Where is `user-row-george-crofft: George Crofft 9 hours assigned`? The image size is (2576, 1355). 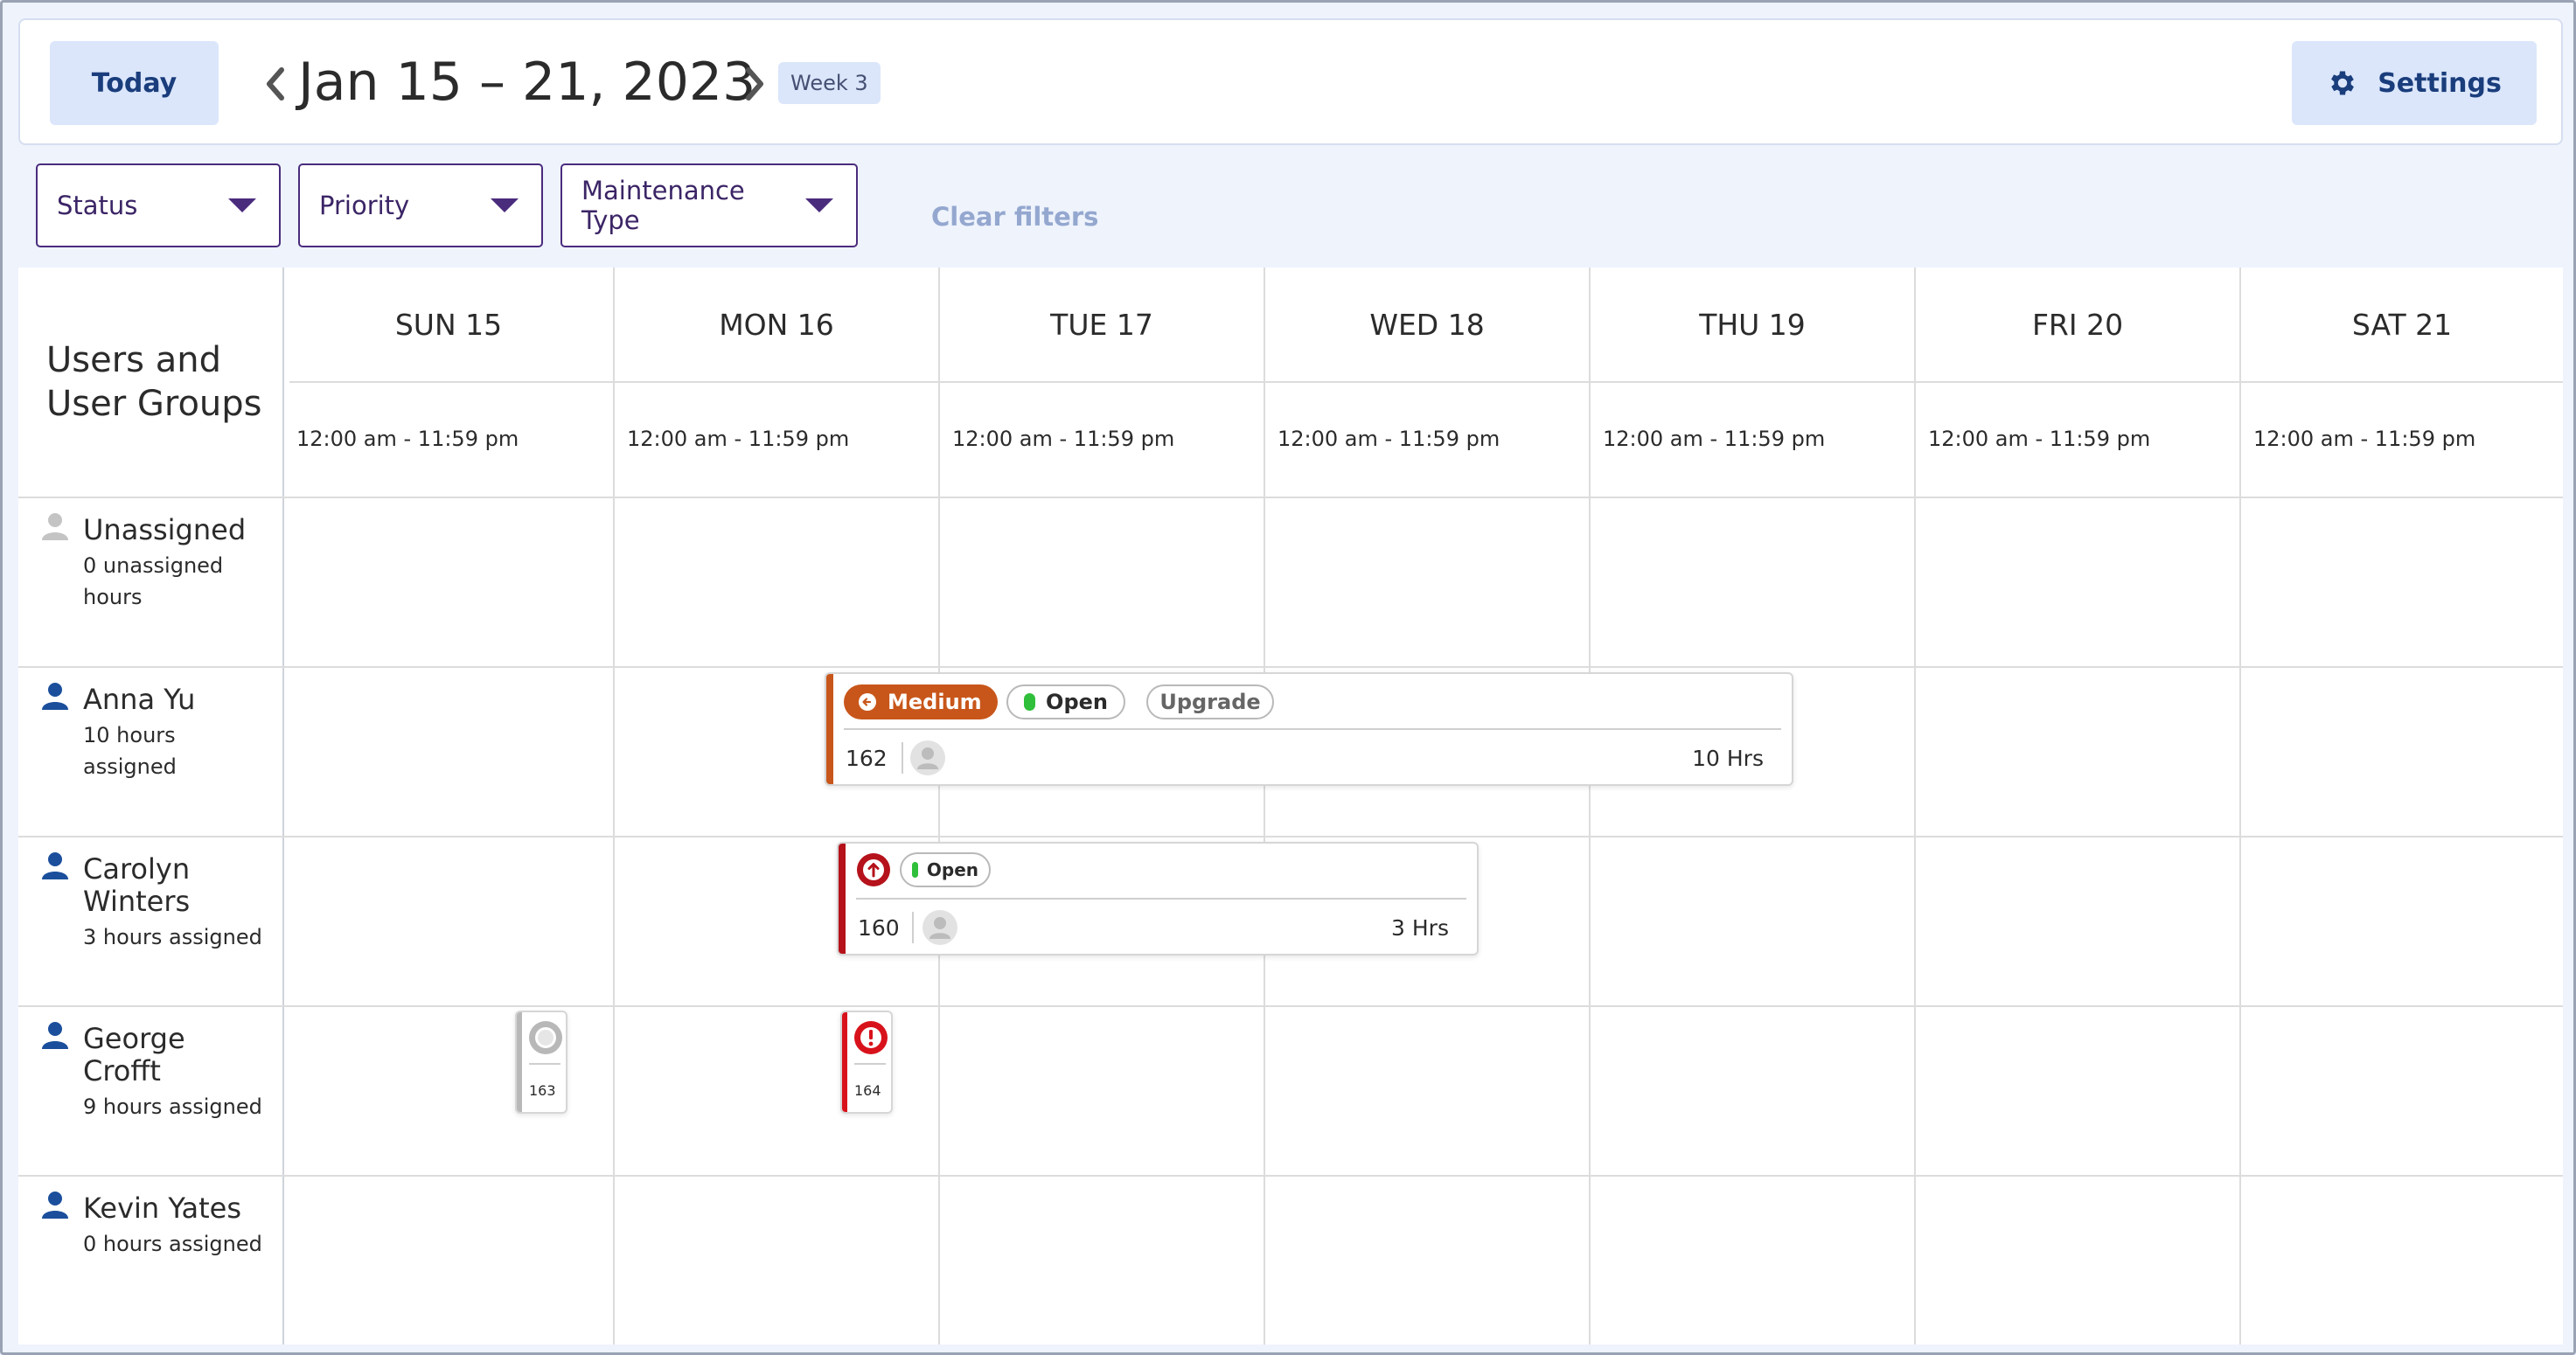
user-row-george-crofft: George Crofft 9 hours assigned is located at coordinates (149, 1091).